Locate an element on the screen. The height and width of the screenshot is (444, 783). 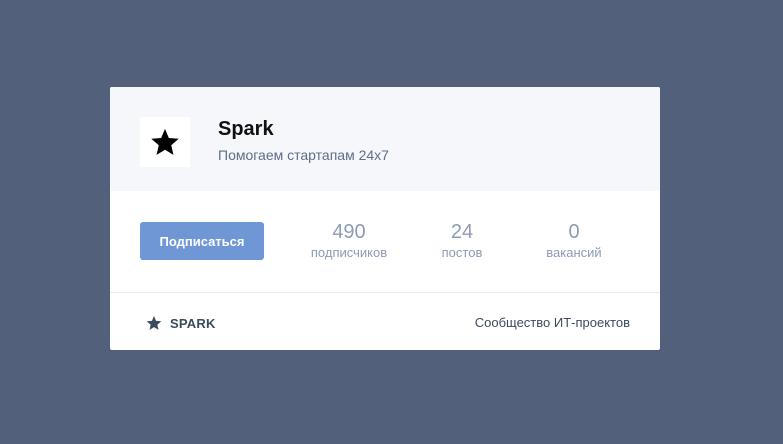
stat-label: подписчиков is located at coordinates (349, 252).